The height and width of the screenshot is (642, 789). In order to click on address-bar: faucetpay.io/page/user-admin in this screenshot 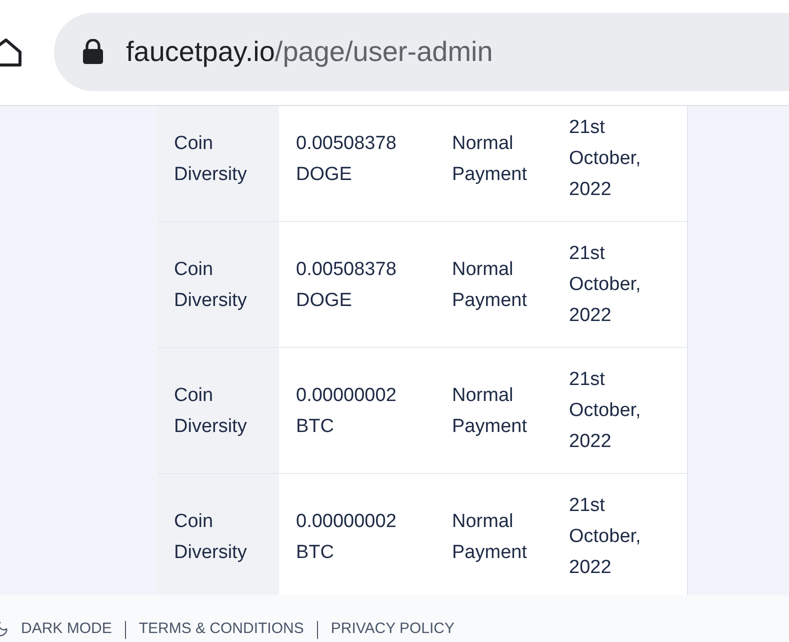, I will do `click(421, 51)`.